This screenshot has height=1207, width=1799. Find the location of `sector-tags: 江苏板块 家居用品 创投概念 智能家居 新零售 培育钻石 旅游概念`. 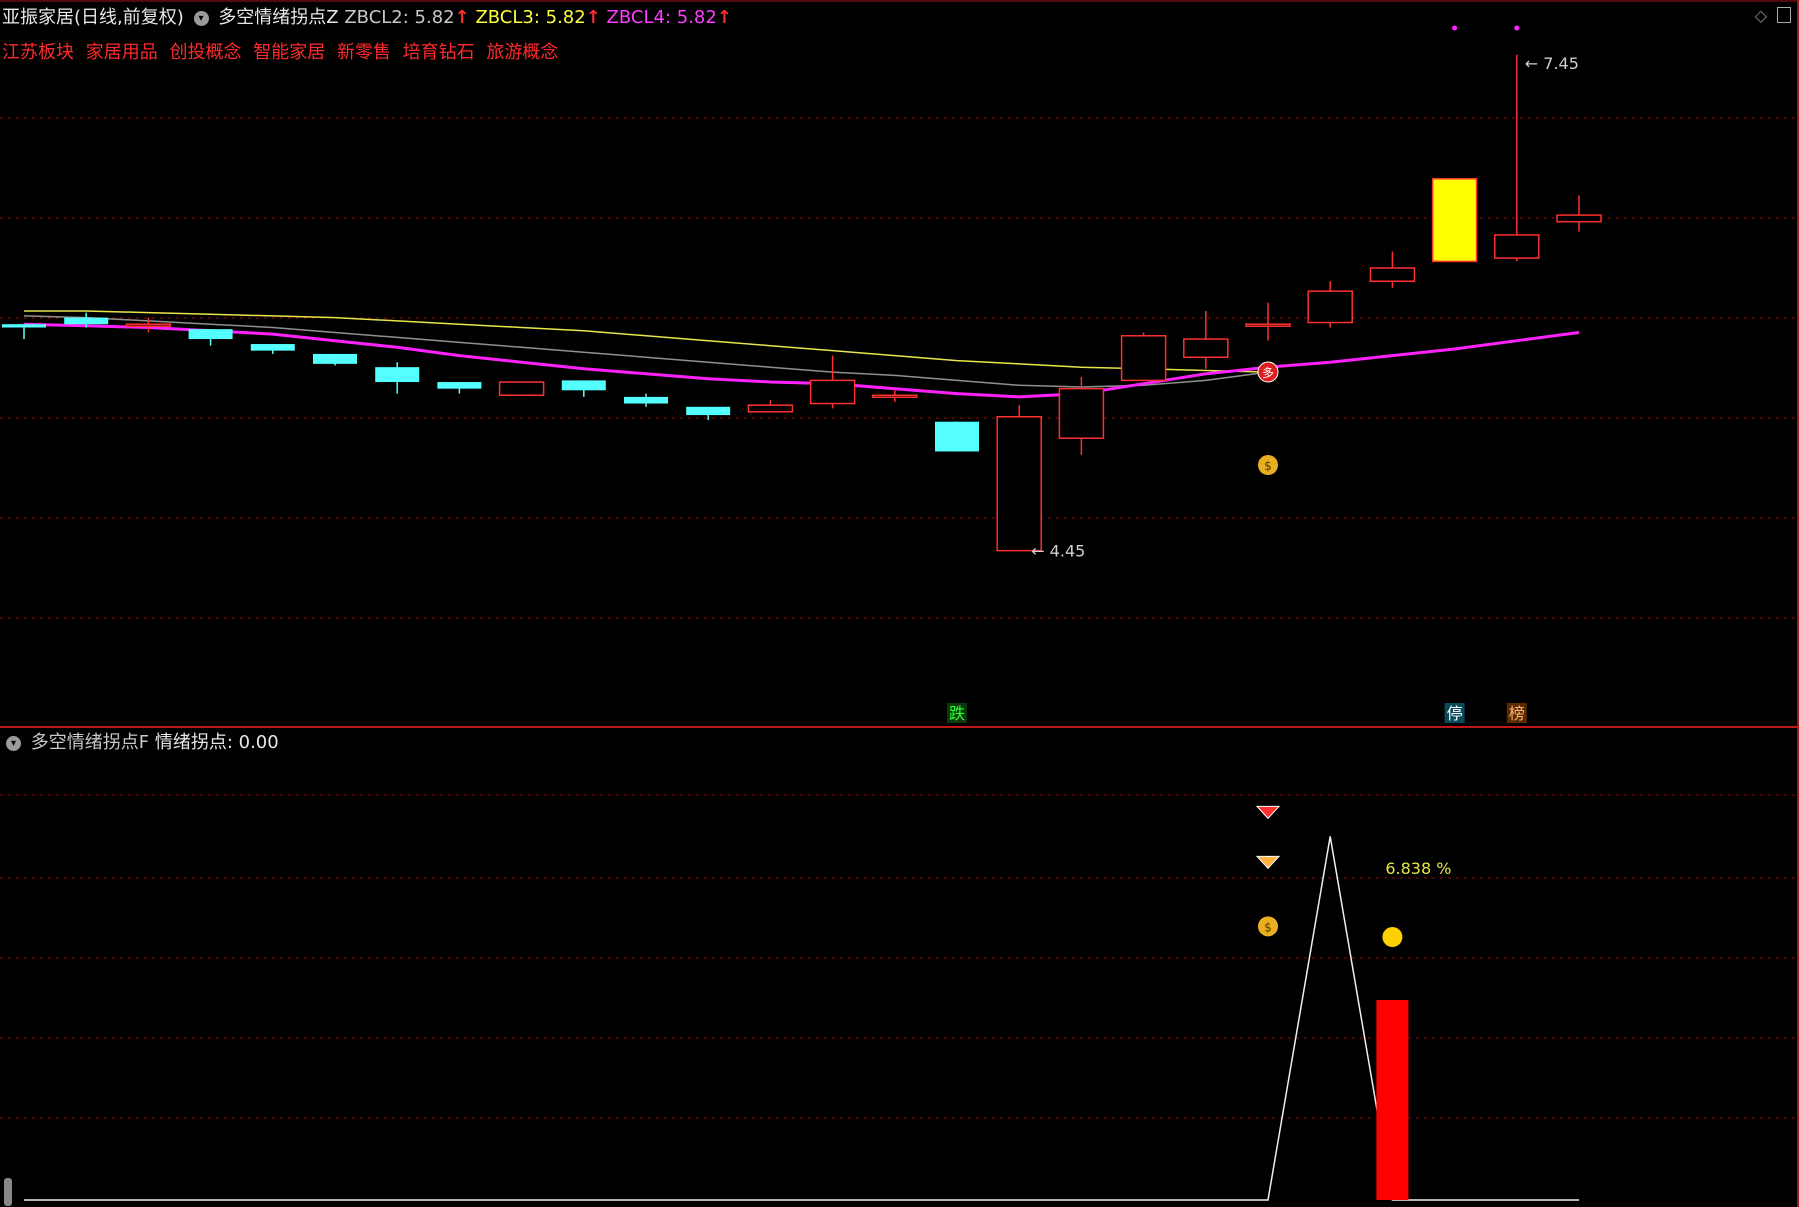

sector-tags: 江苏板块 家居用品 创投概念 智能家居 新零售 培育钻石 旅游概念 is located at coordinates (283, 51).